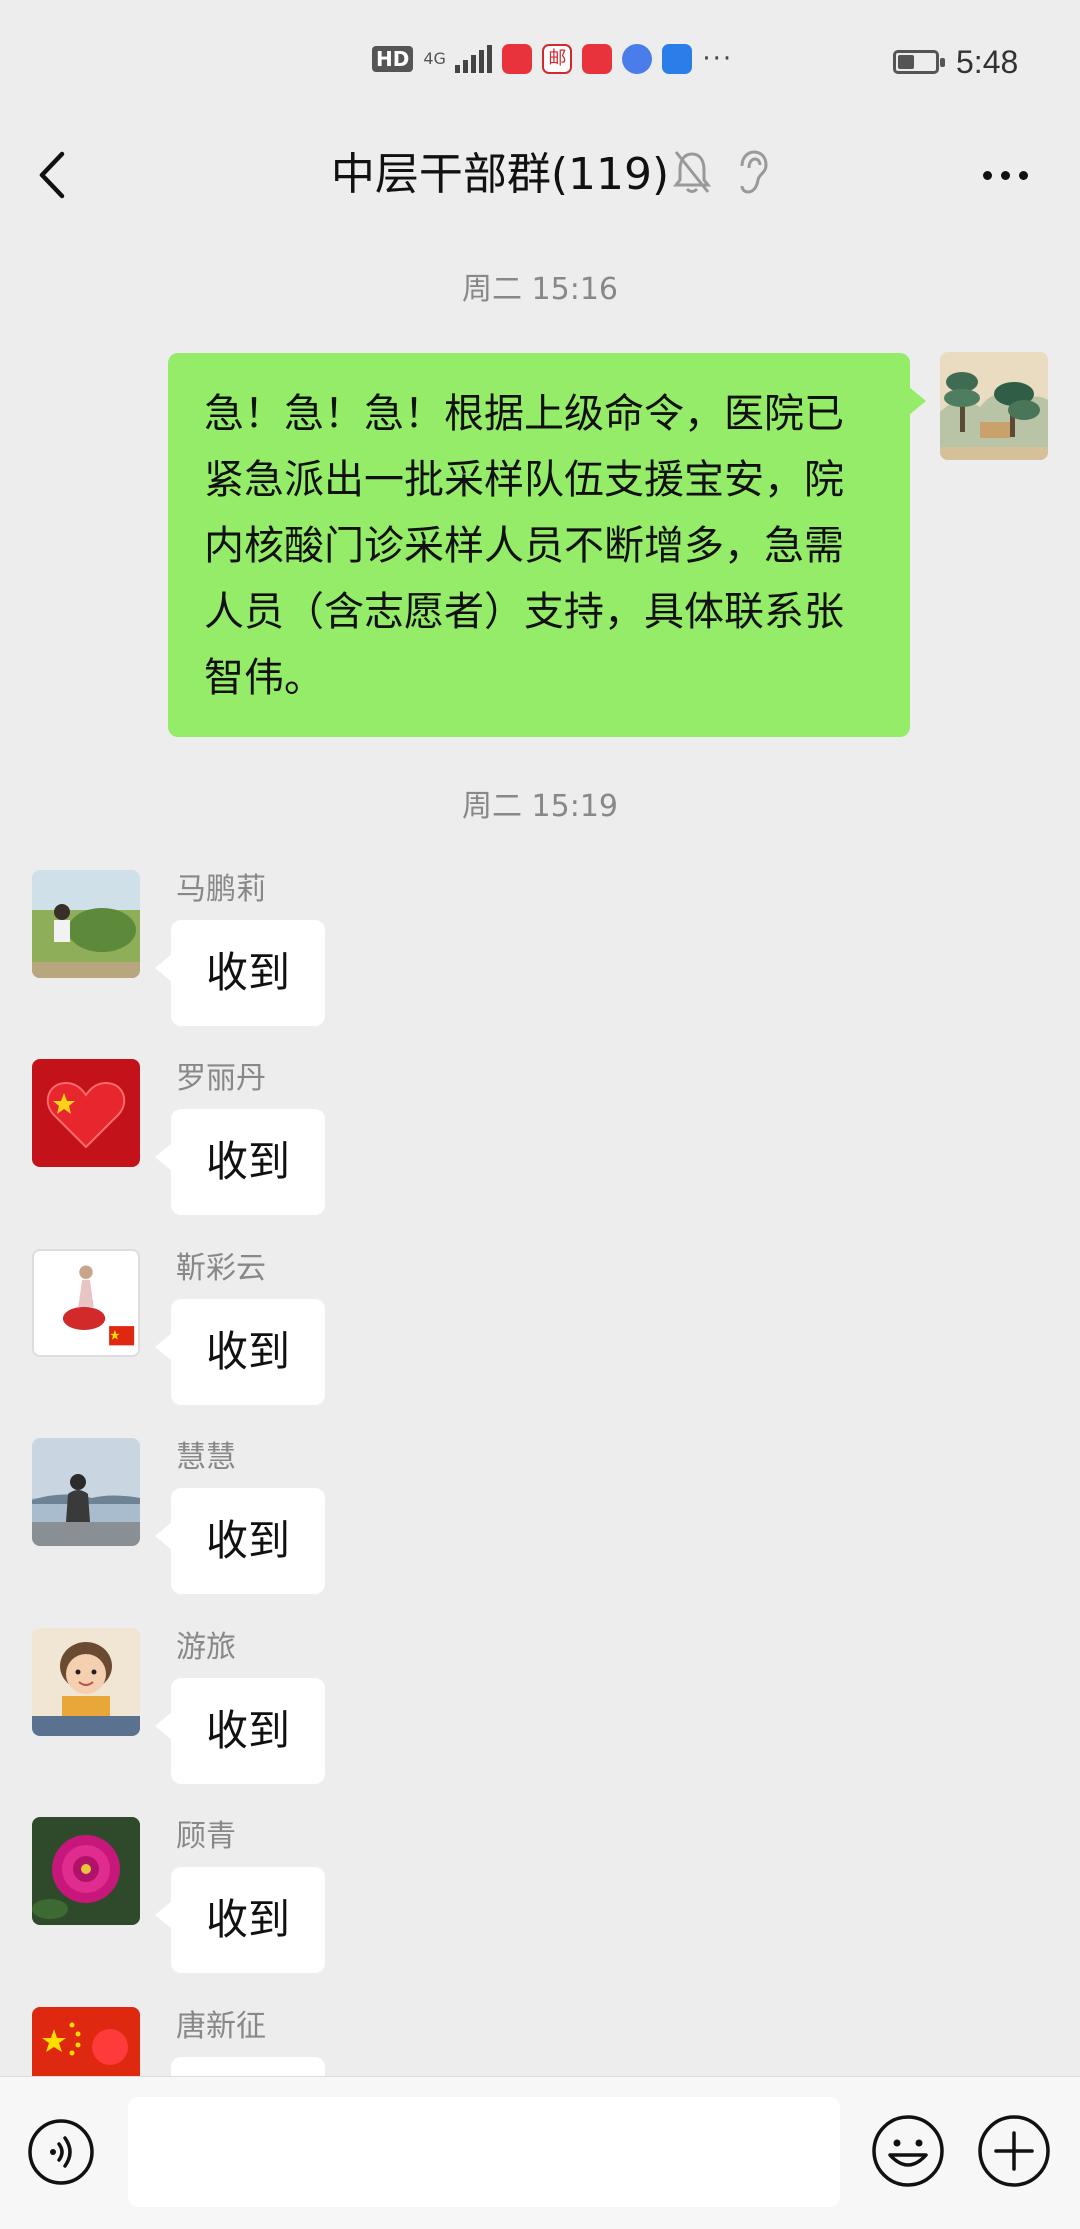  I want to click on red-app-icon, so click(517, 59).